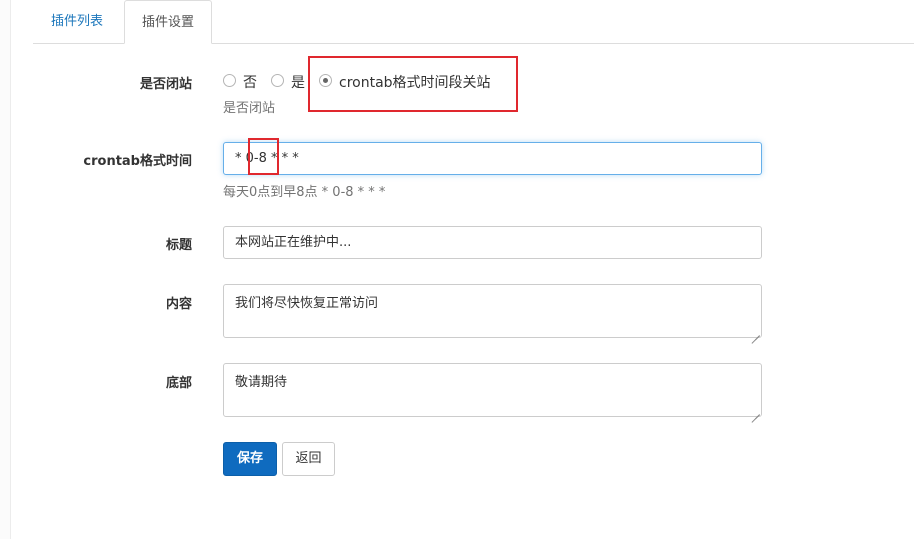 This screenshot has width=914, height=539. What do you see at coordinates (261, 382) in the screenshot?
I see `footer-text: 敬请期待` at bounding box center [261, 382].